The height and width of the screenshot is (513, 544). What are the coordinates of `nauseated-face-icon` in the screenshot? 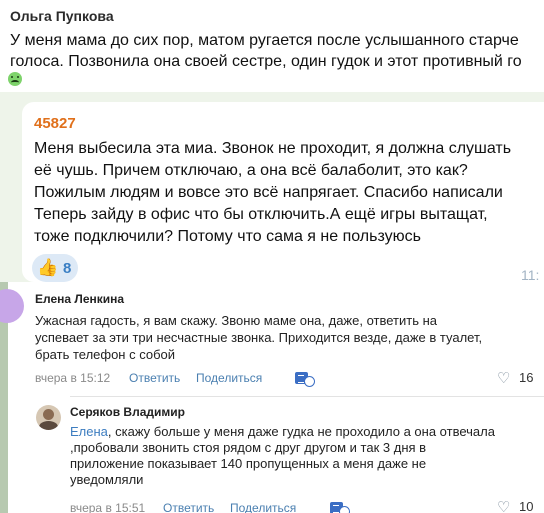 It's located at (15, 79).